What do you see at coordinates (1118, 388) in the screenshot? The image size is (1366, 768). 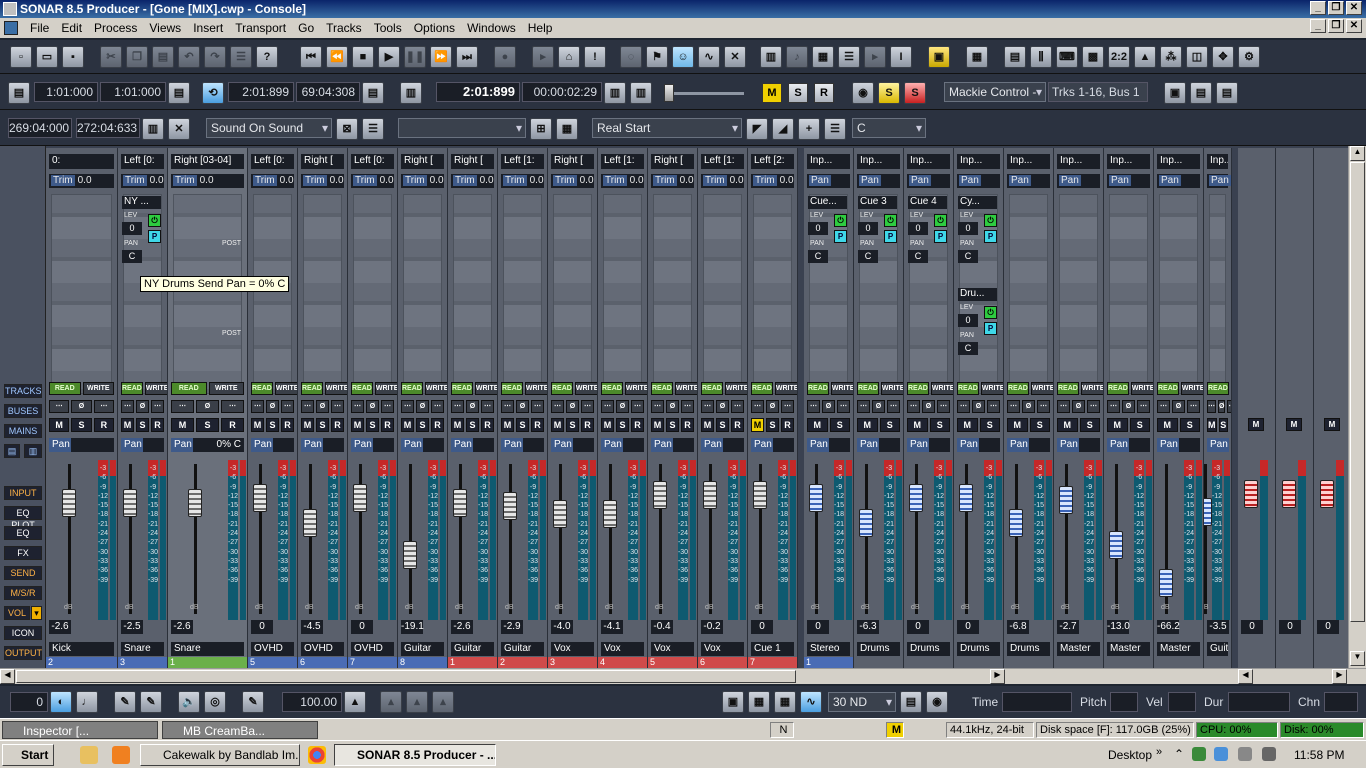 I see `read-button: READ` at bounding box center [1118, 388].